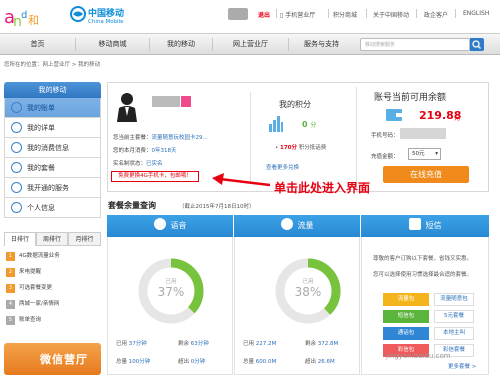  Describe the element at coordinates (84, 239) in the screenshot. I see `tab-monthly: 月排行` at that location.